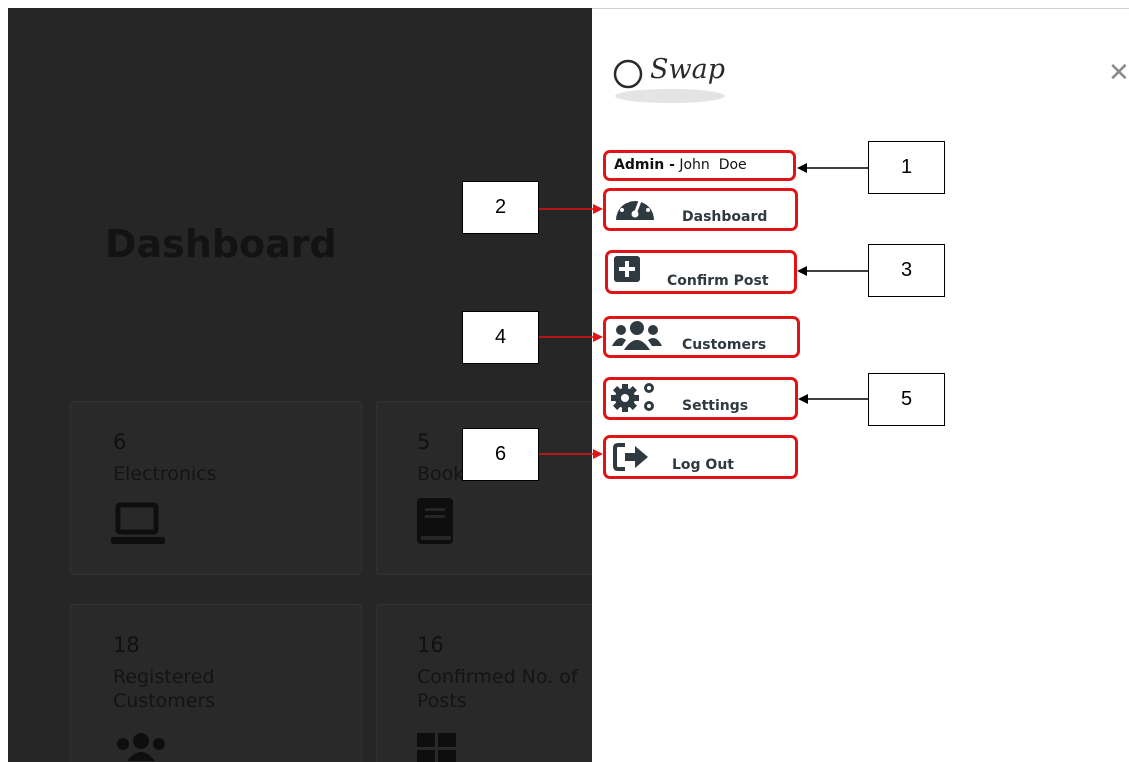 Image resolution: width=1129 pixels, height=762 pixels. Describe the element at coordinates (906, 270) in the screenshot. I see `callout-3: 3` at that location.